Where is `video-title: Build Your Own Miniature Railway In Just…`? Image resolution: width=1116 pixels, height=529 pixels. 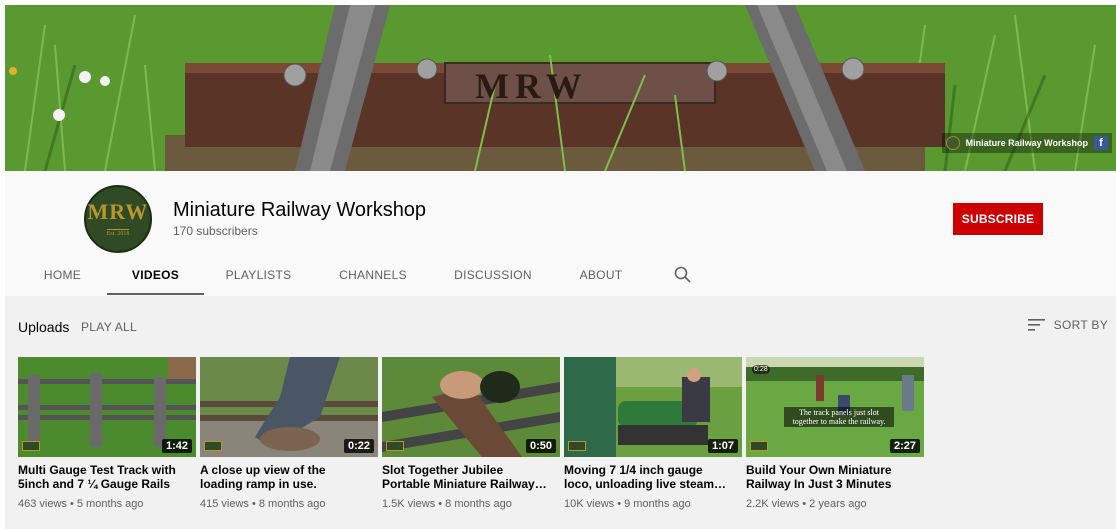 video-title: Build Your Own Miniature Railway In Just… is located at coordinates (831, 477).